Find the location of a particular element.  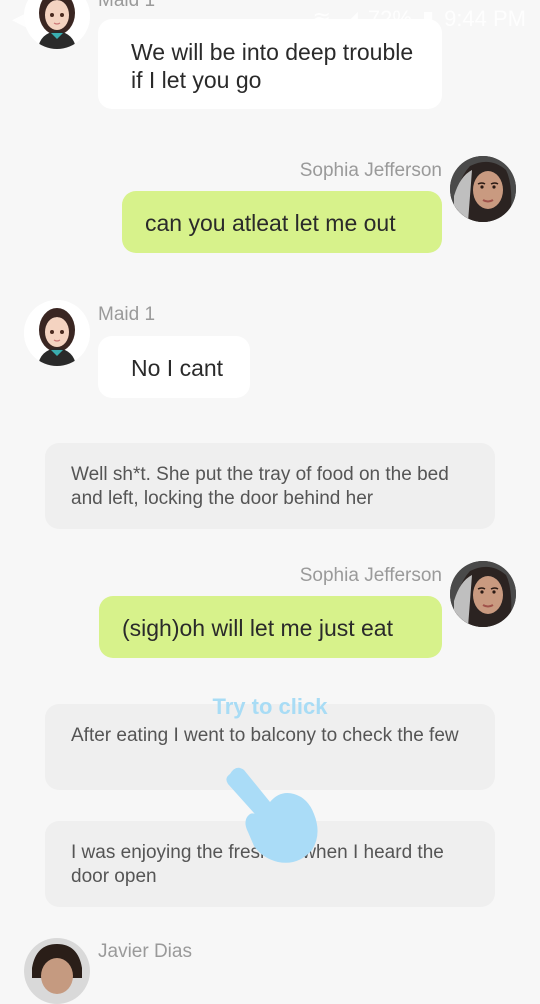

pointing-hand-icon is located at coordinates (273, 814).